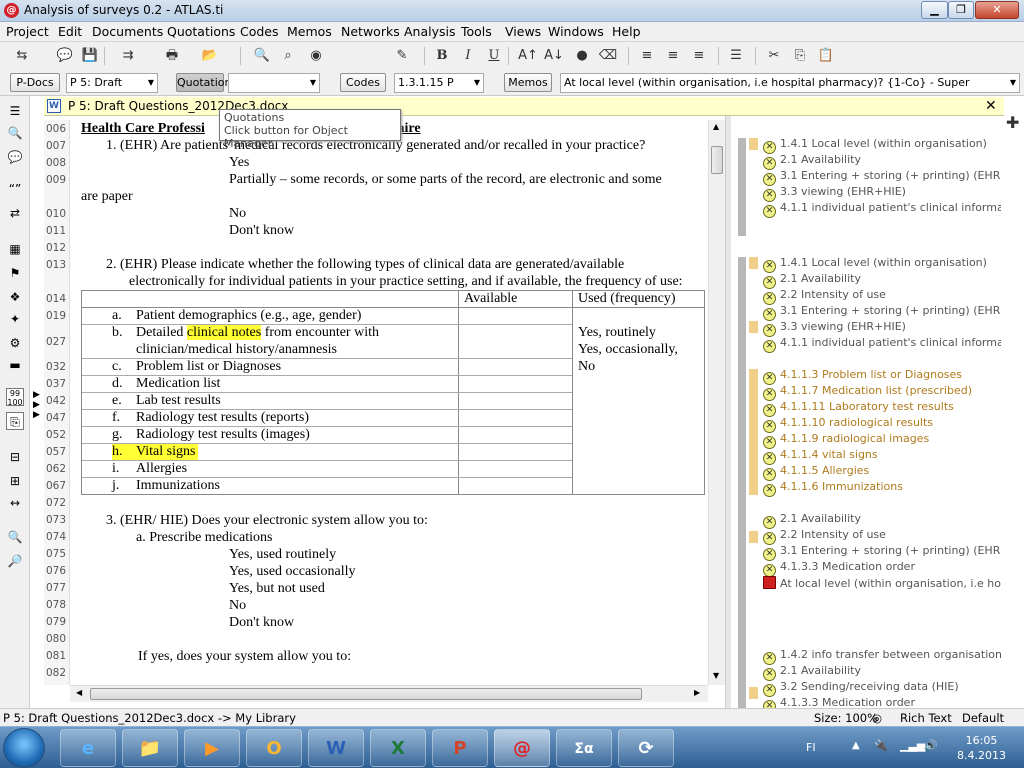  Describe the element at coordinates (476, 31) in the screenshot. I see `menu-tools: Tools` at that location.